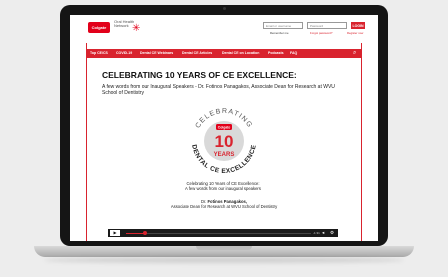 This screenshot has height=277, width=448. What do you see at coordinates (197, 53) in the screenshot?
I see `nav-item-articles: Dental CE Articles` at bounding box center [197, 53].